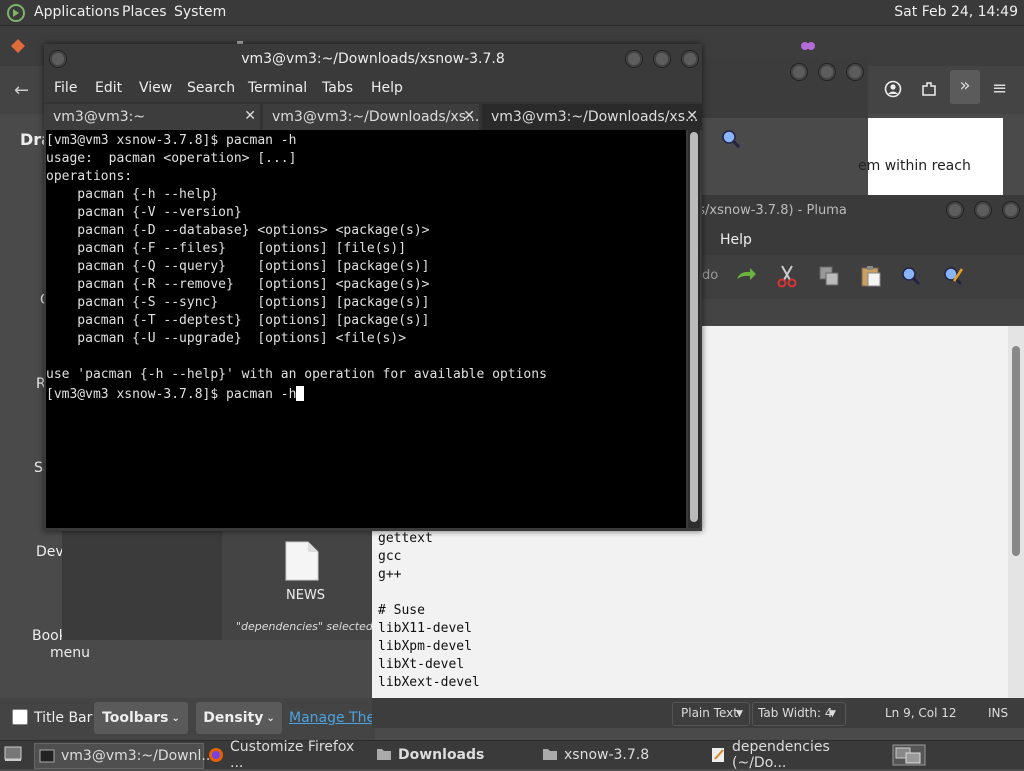  Describe the element at coordinates (13, 754) in the screenshot. I see `show-desktop-icon` at that location.